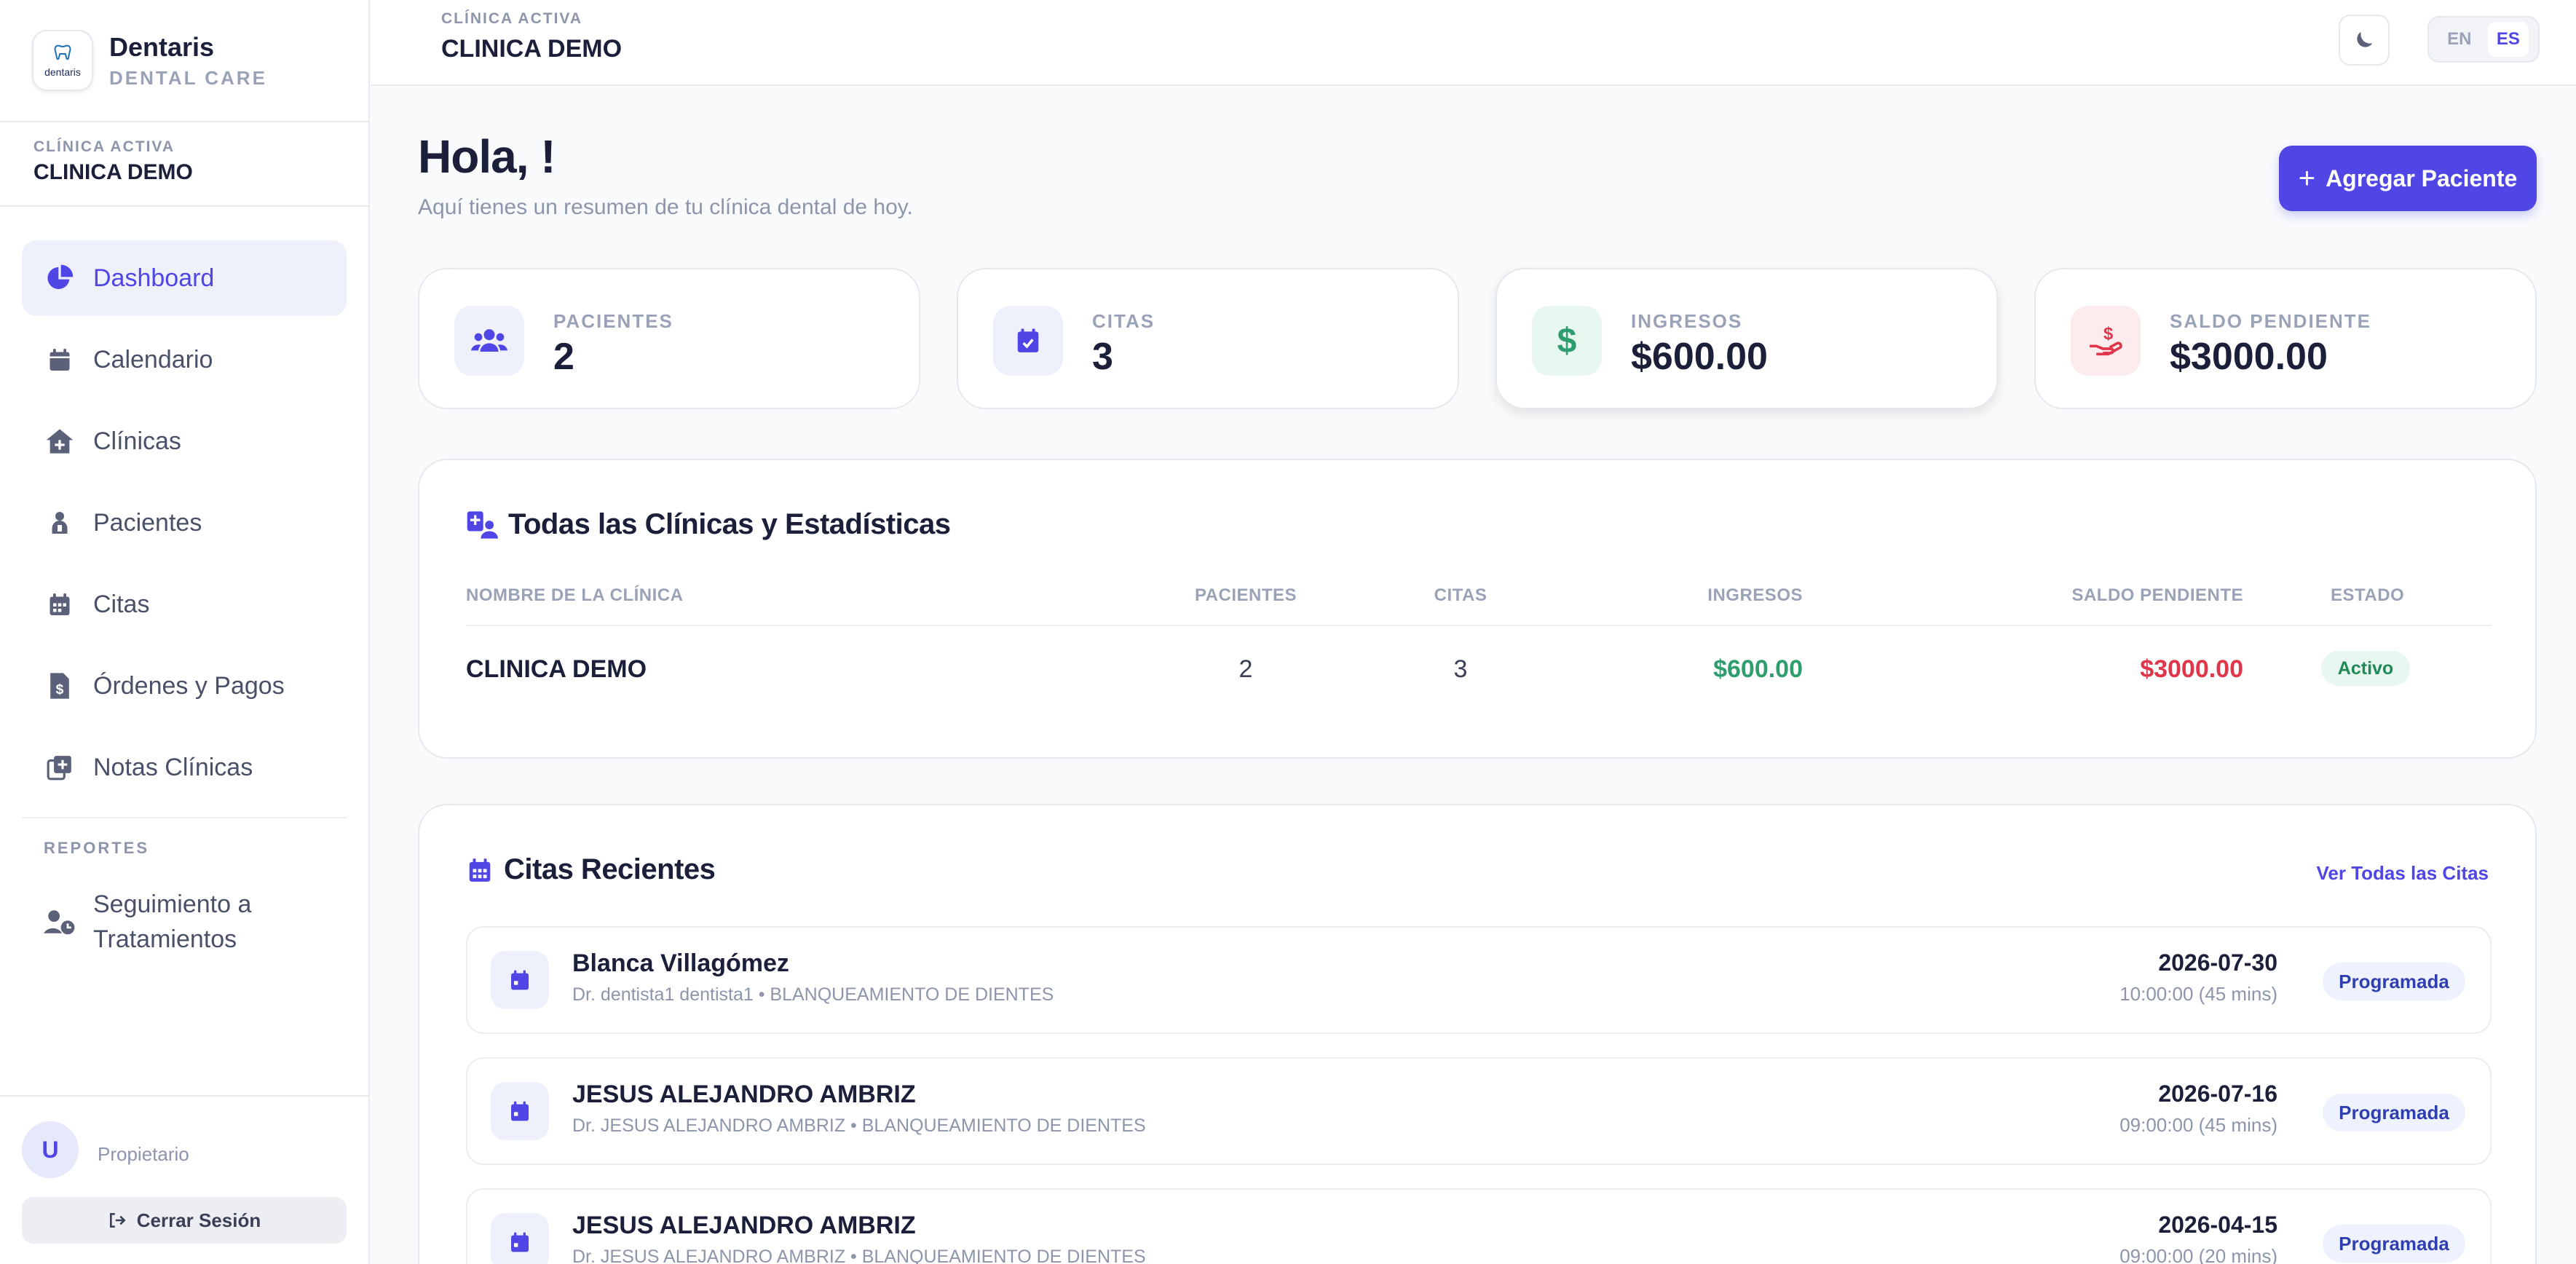 The height and width of the screenshot is (1264, 2576). What do you see at coordinates (188, 77) in the screenshot?
I see `brand-subtitle: DENTAL CARE` at bounding box center [188, 77].